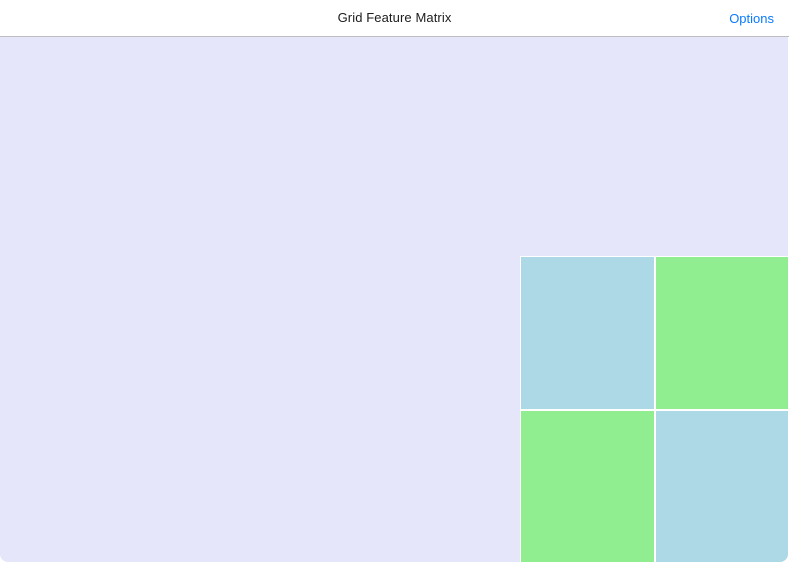  I want to click on page-title: Grid Feature Matrix, so click(394, 17).